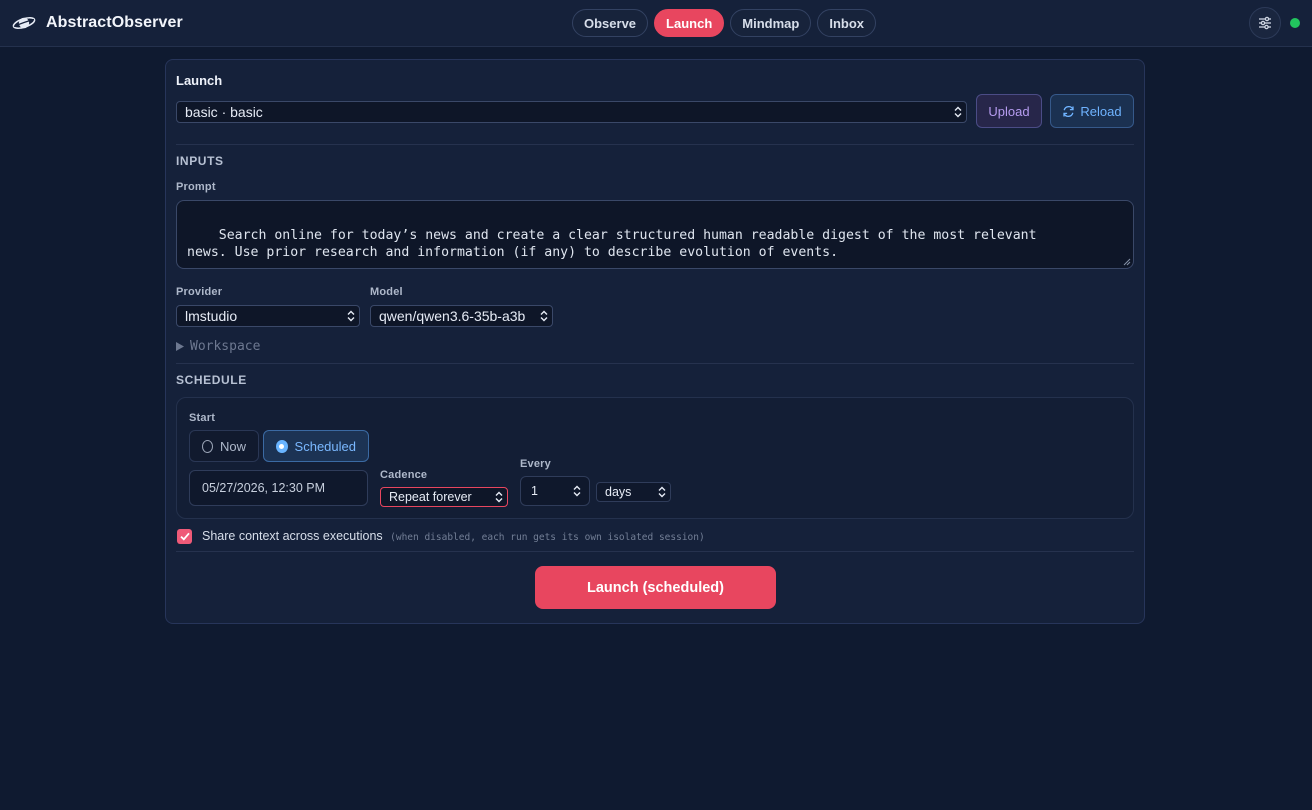 This screenshot has height=810, width=1312. Describe the element at coordinates (1009, 111) in the screenshot. I see `upload-button: Upload` at that location.